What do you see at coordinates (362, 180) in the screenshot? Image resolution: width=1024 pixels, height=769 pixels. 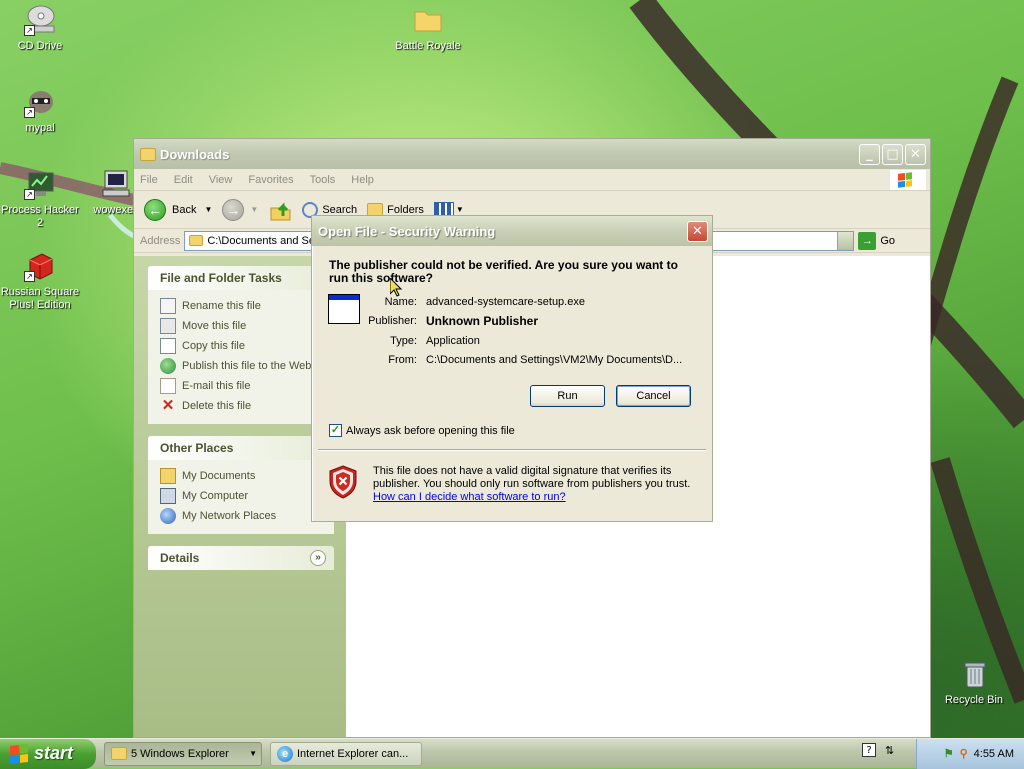 I see `menu-help: Help` at bounding box center [362, 180].